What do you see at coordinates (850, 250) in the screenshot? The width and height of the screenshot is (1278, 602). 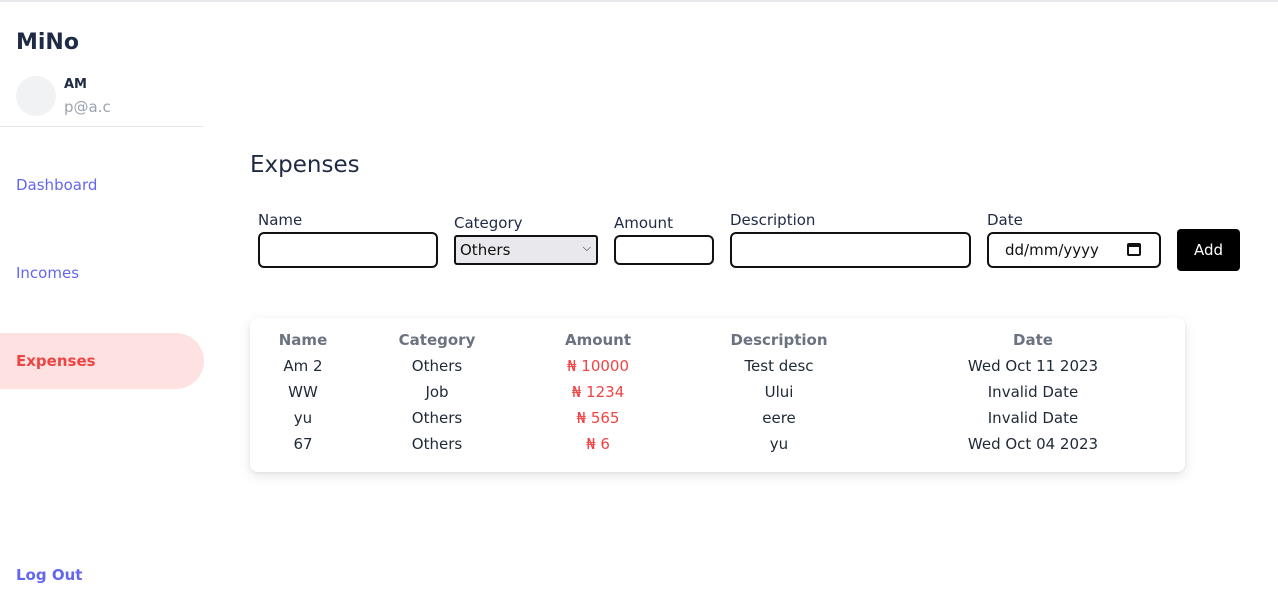 I see `description-field` at bounding box center [850, 250].